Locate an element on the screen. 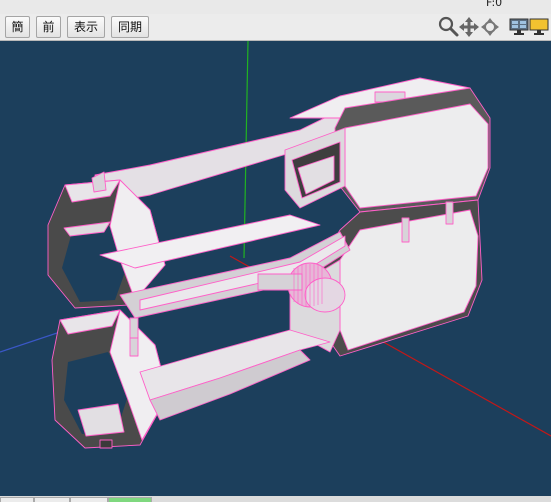 This screenshot has height=502, width=551. sync-button: 同期 is located at coordinates (130, 27).